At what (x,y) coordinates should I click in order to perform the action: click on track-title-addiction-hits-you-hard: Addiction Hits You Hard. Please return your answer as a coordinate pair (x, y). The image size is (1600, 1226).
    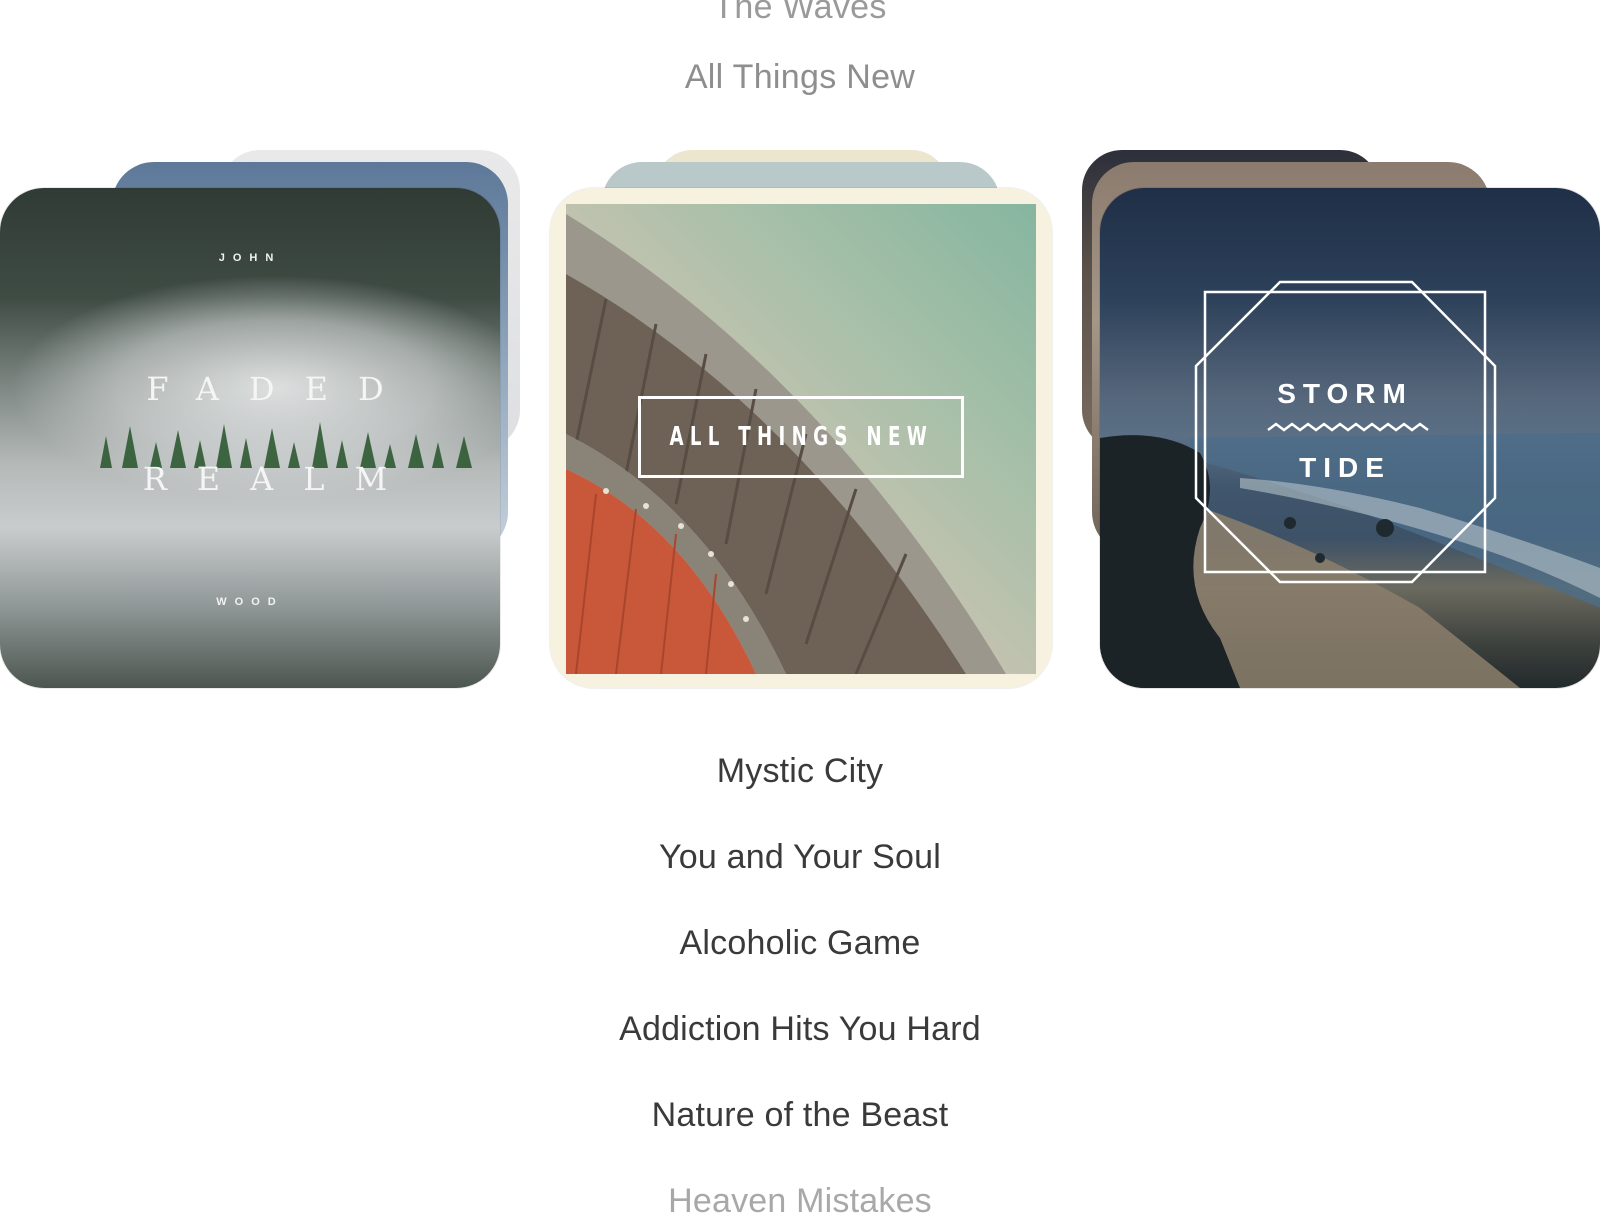
    Looking at the image, I should click on (800, 1029).